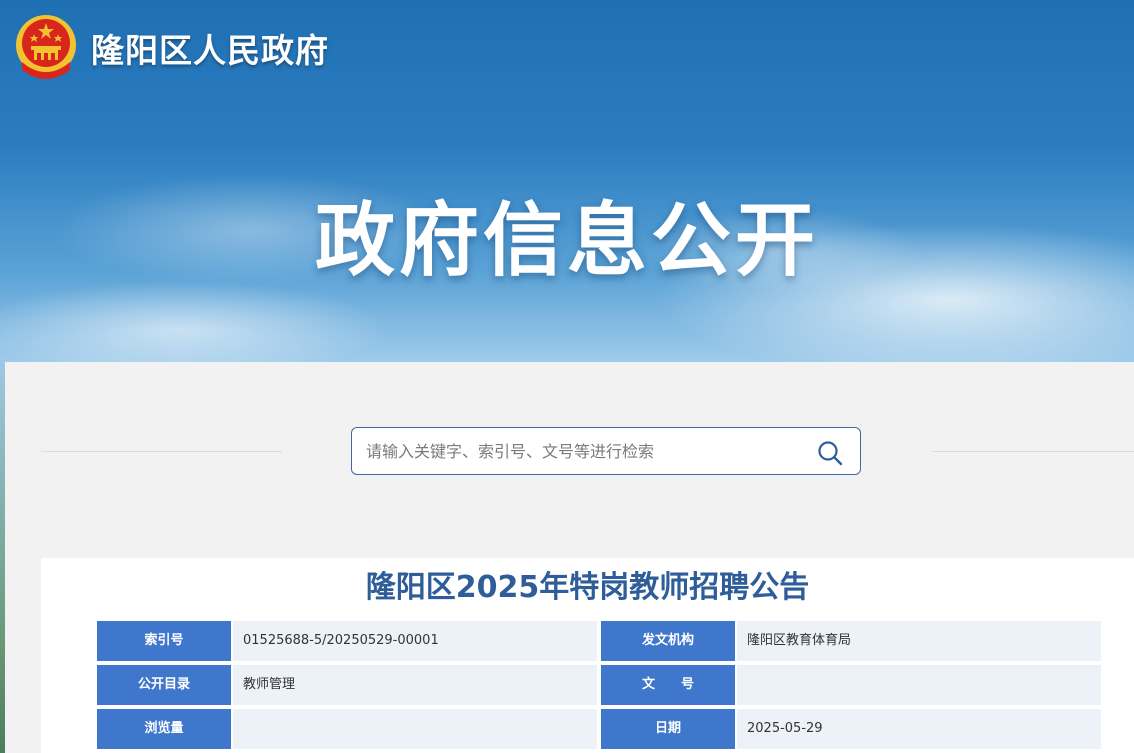  Describe the element at coordinates (668, 729) in the screenshot. I see `meta-label-date: 日期` at that location.